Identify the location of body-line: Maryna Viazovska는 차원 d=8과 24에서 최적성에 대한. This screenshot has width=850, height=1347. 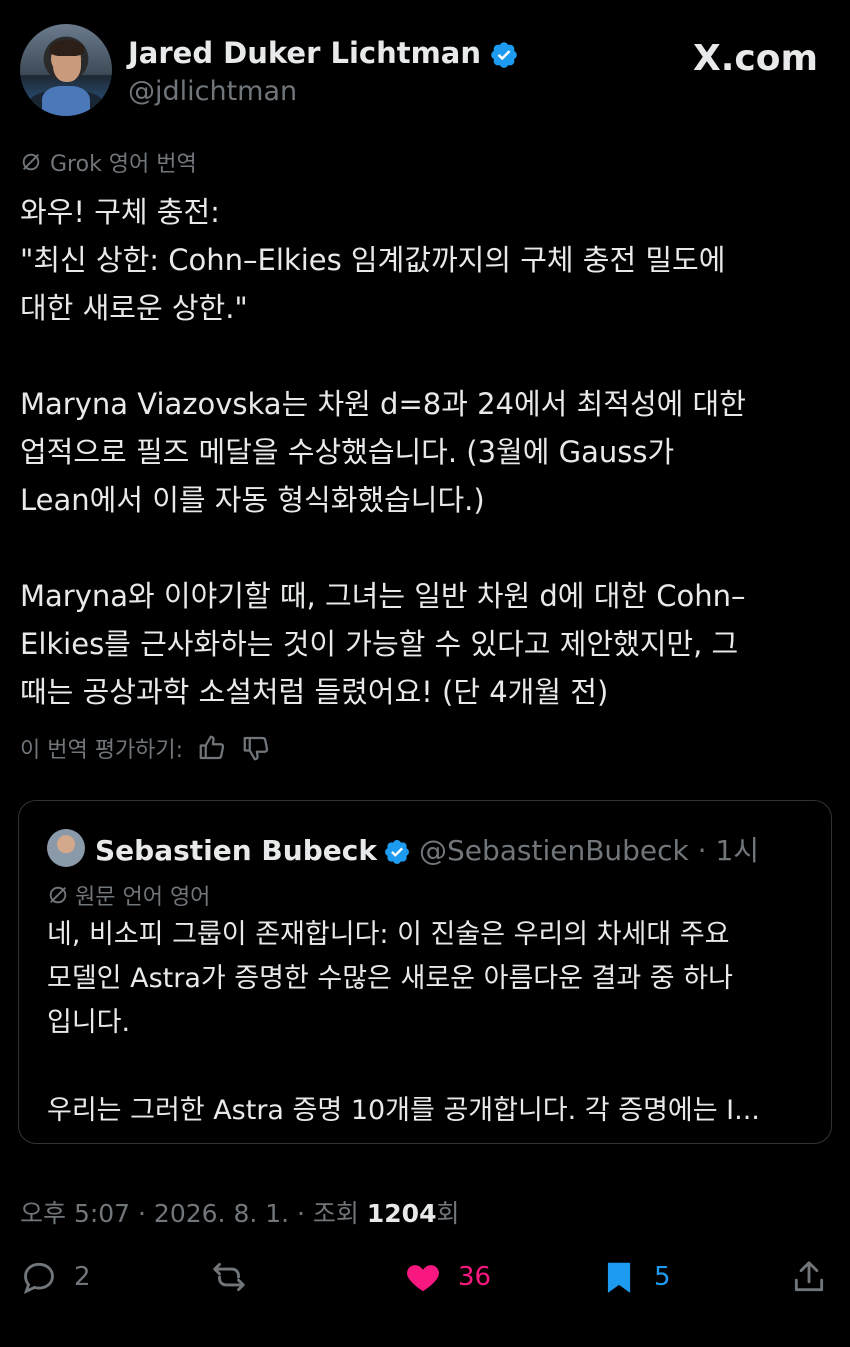
(383, 404).